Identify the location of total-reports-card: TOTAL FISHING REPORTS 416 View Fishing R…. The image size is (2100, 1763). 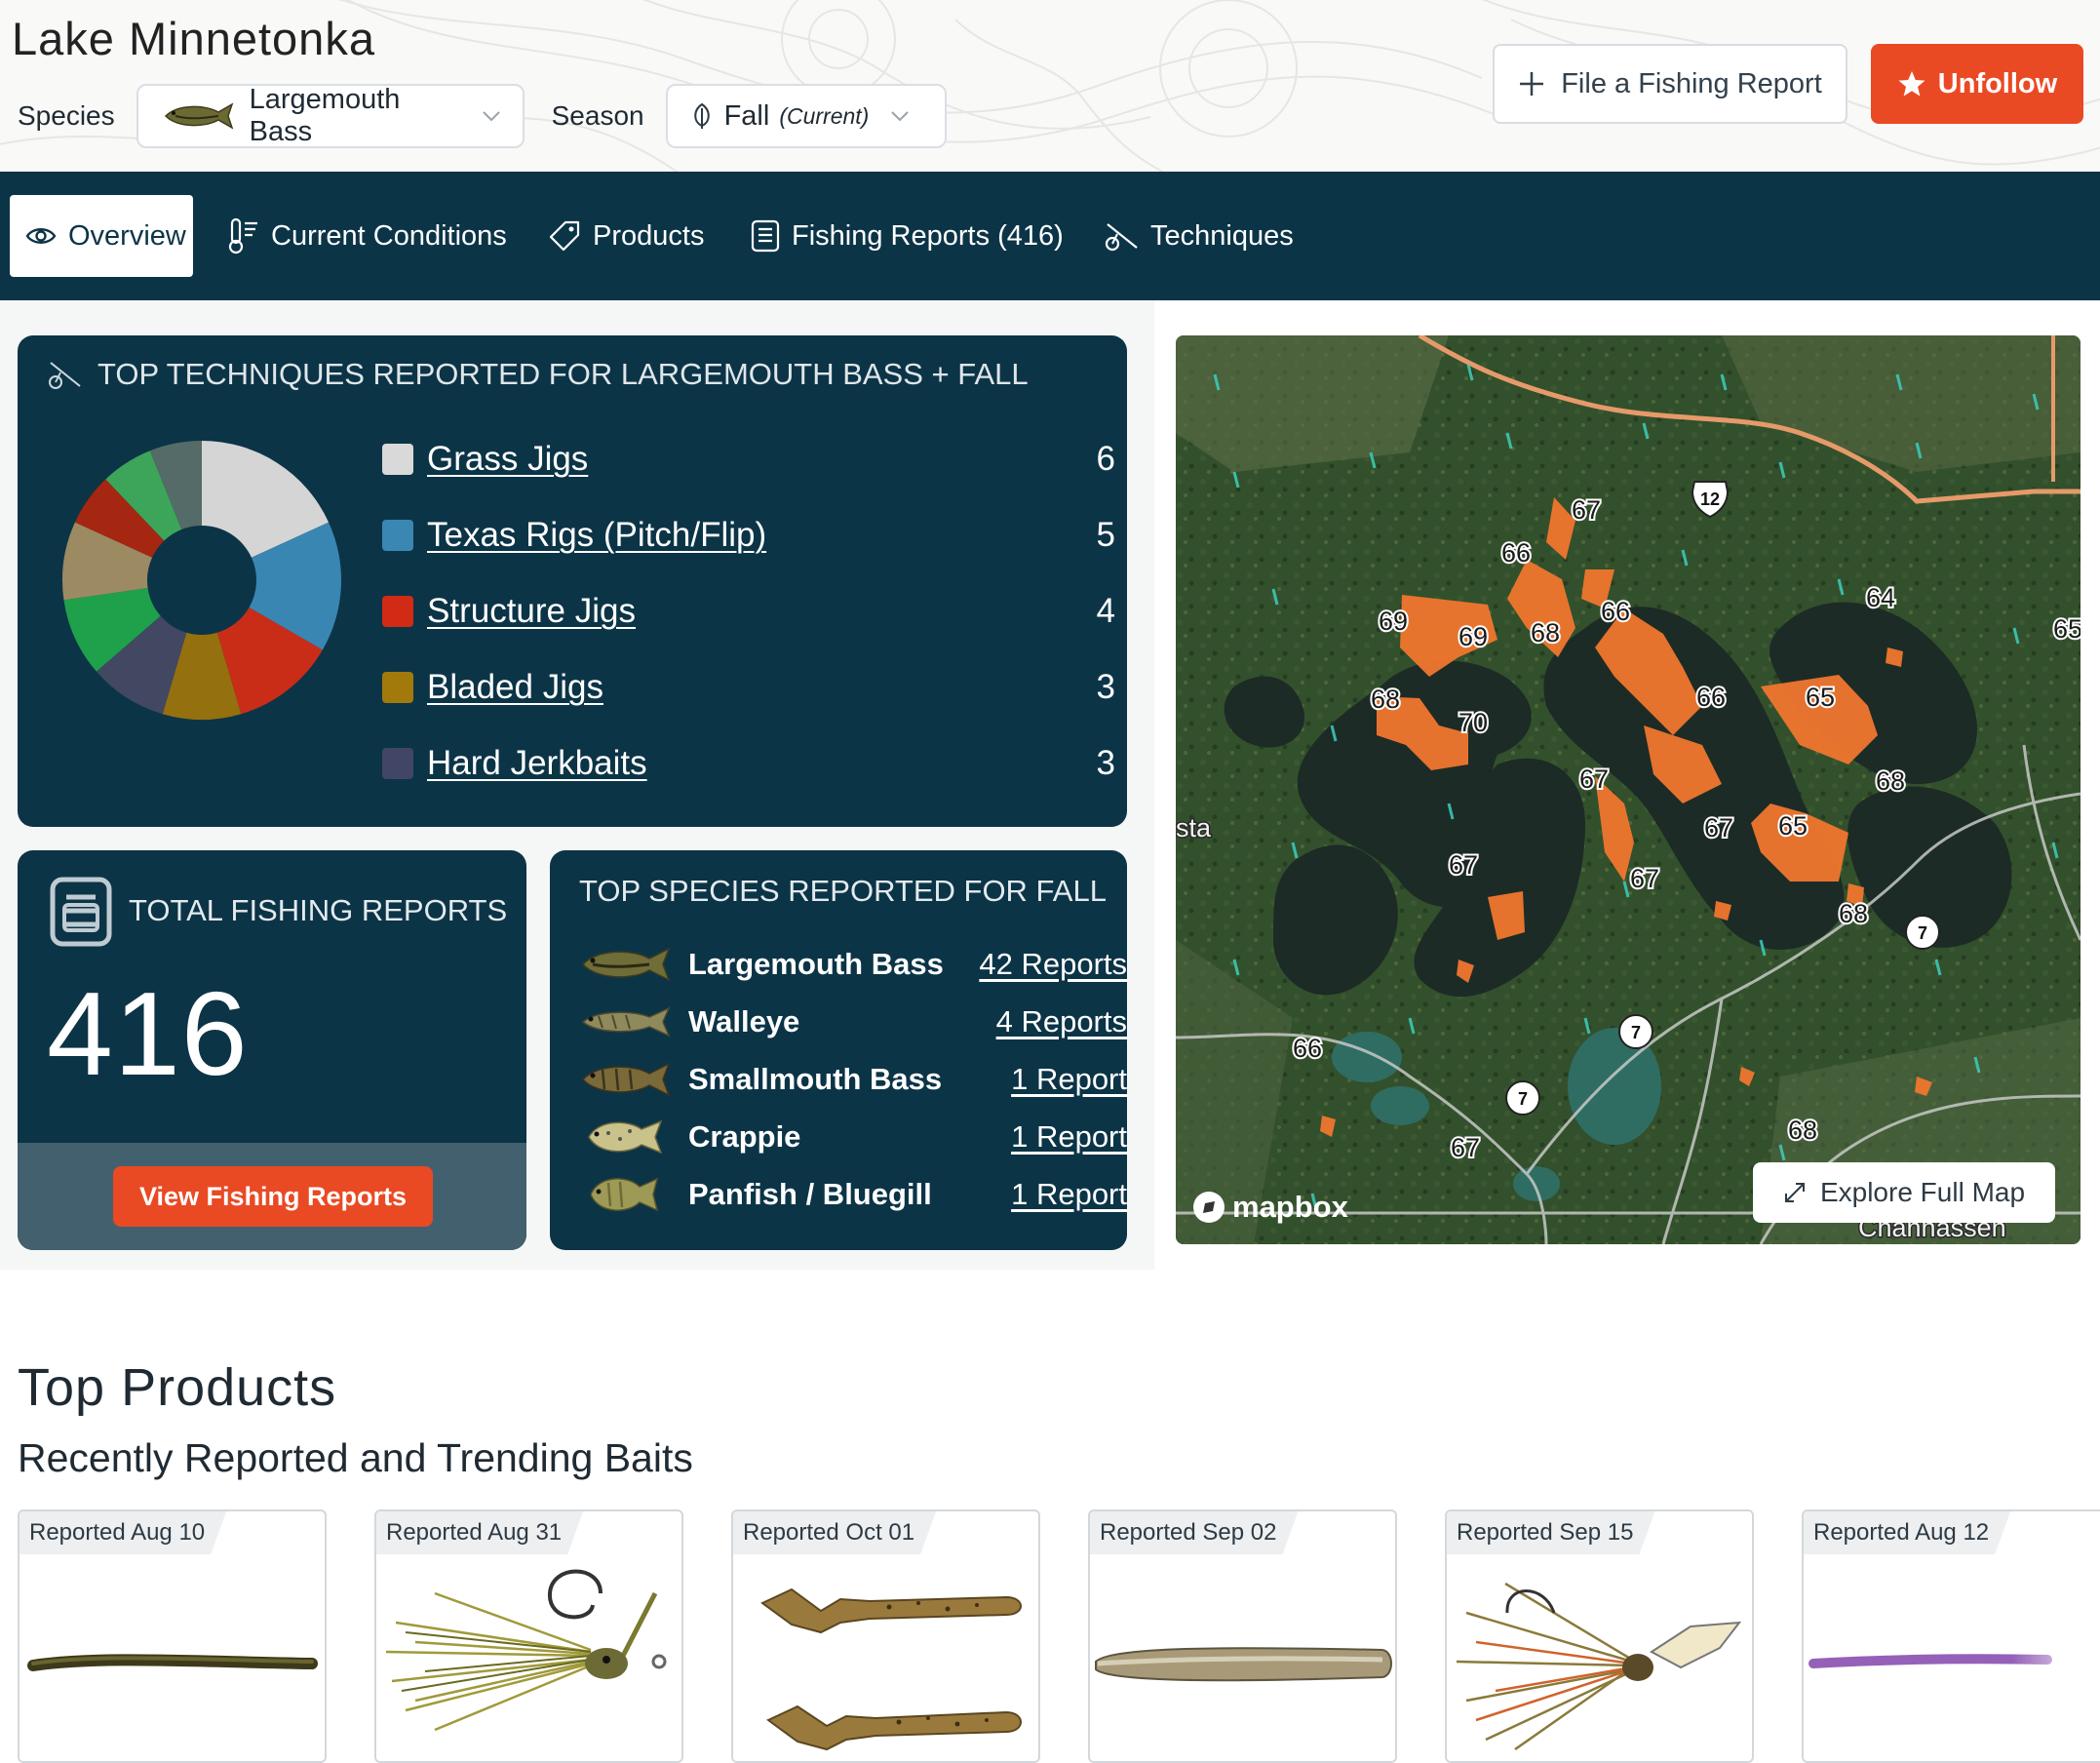
(272, 1050).